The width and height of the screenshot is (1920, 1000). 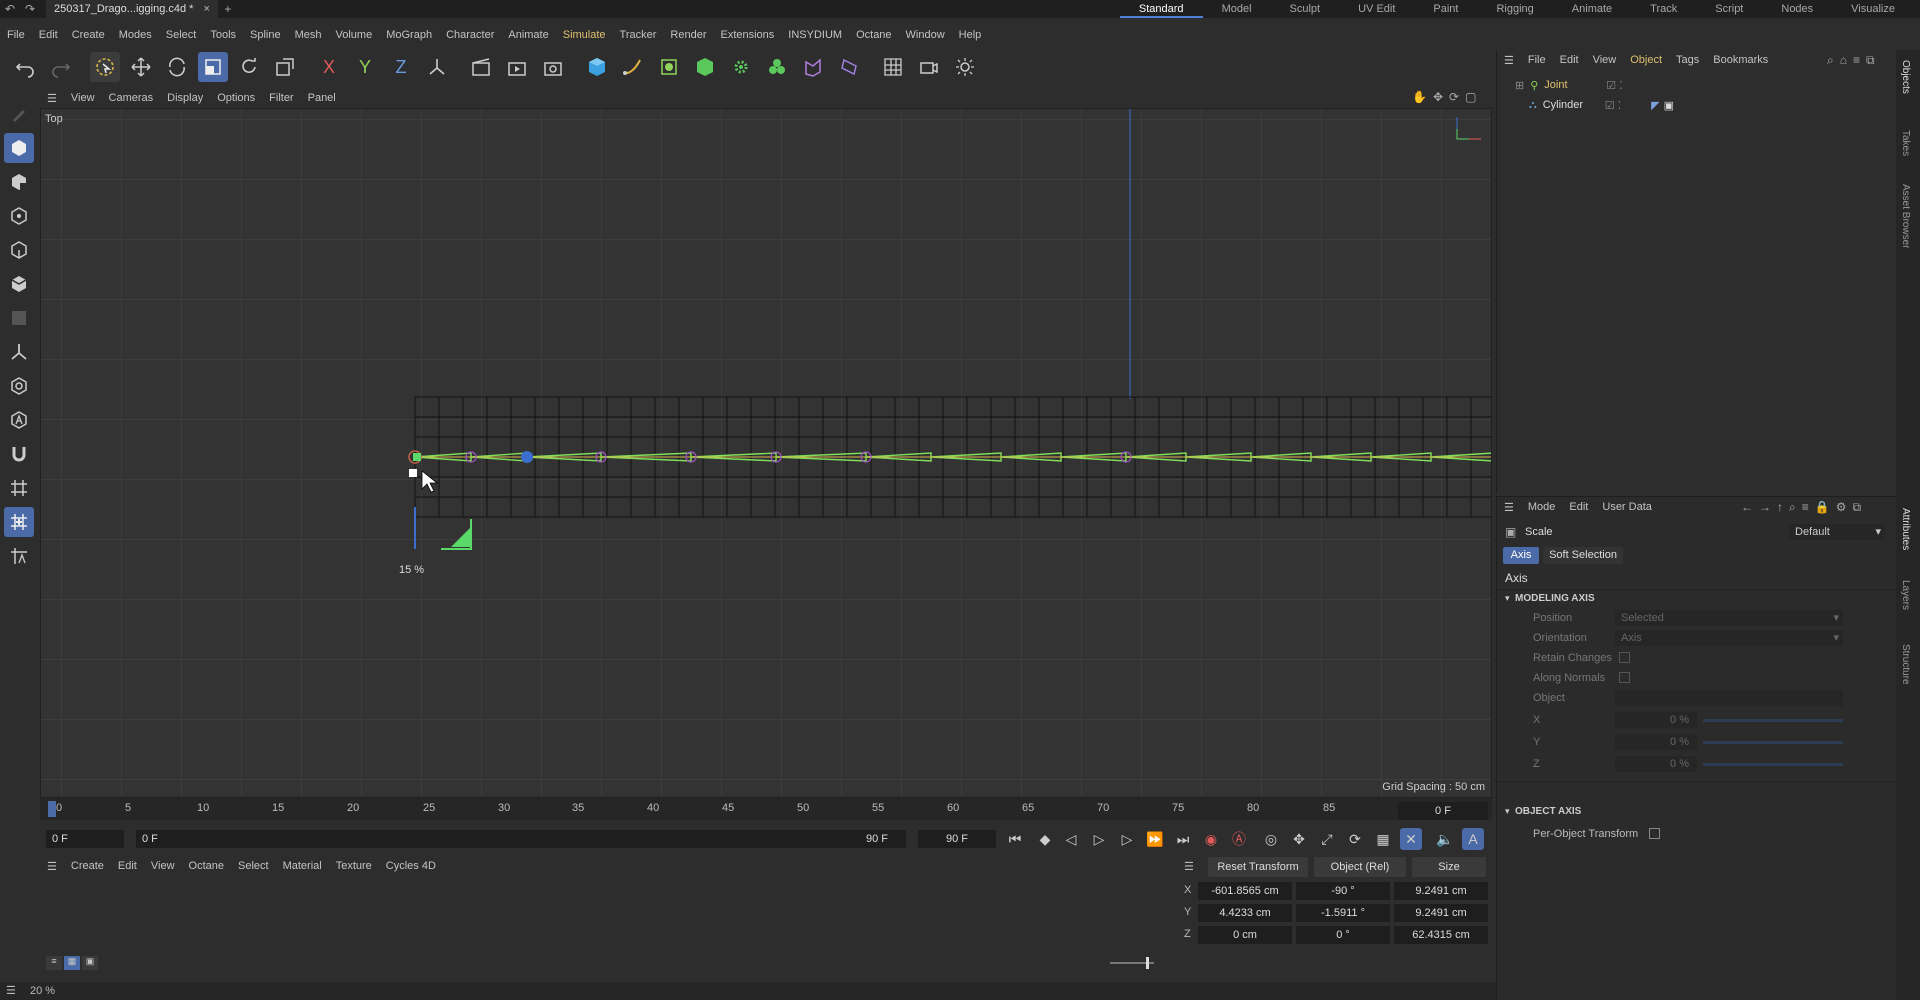 I want to click on rotate-button, so click(x=249, y=67).